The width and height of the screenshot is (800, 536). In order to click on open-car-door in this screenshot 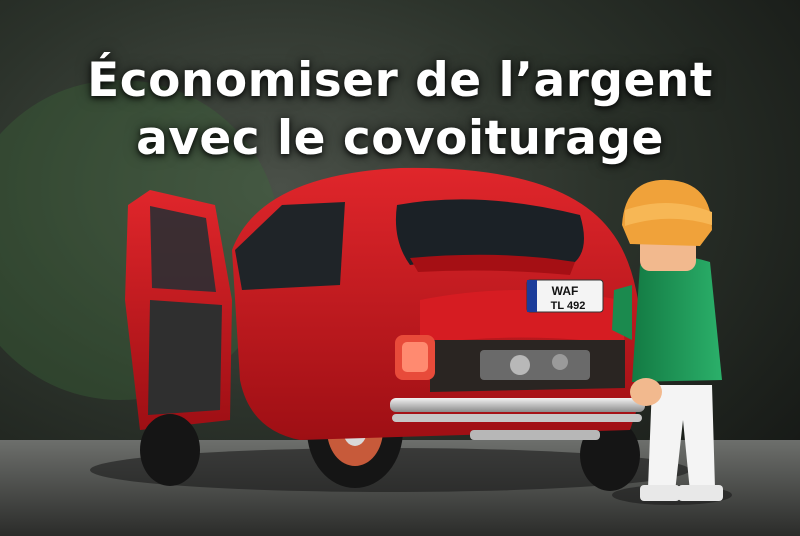, I will do `click(178, 310)`.